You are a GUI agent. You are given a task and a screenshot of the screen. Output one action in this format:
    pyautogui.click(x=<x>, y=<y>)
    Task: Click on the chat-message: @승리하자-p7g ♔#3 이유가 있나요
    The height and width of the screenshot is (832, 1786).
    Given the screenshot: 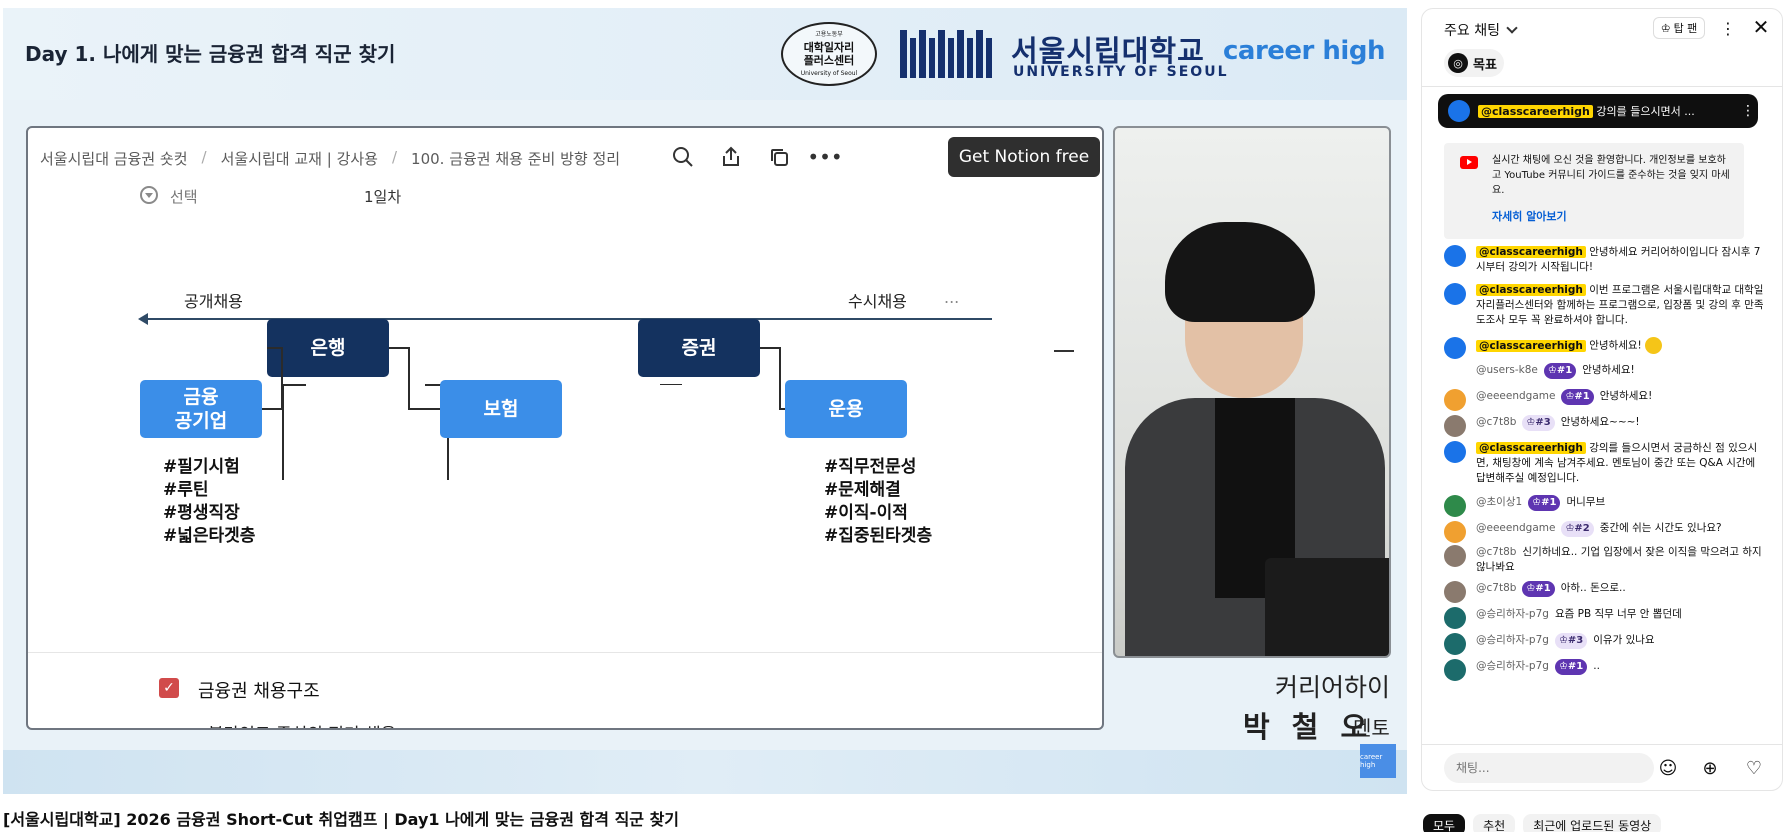 What is the action you would take?
    pyautogui.click(x=1605, y=644)
    